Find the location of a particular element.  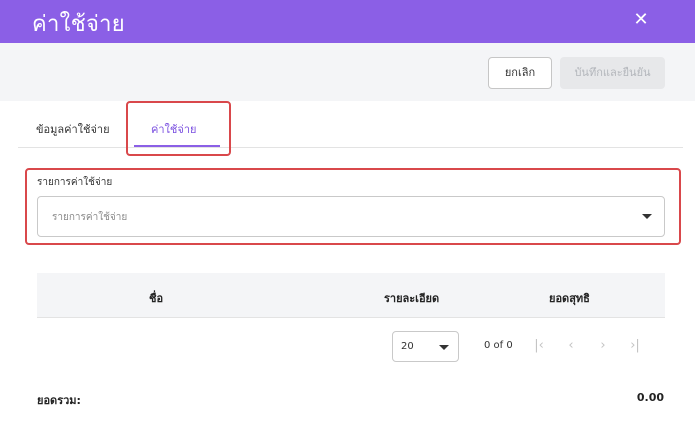

total-label: ยอดรวม: is located at coordinates (59, 400).